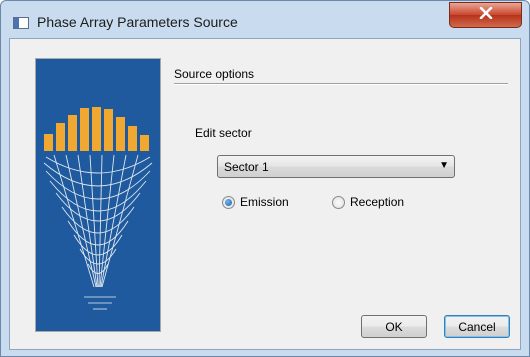  What do you see at coordinates (394, 326) in the screenshot?
I see `ok-button: OK` at bounding box center [394, 326].